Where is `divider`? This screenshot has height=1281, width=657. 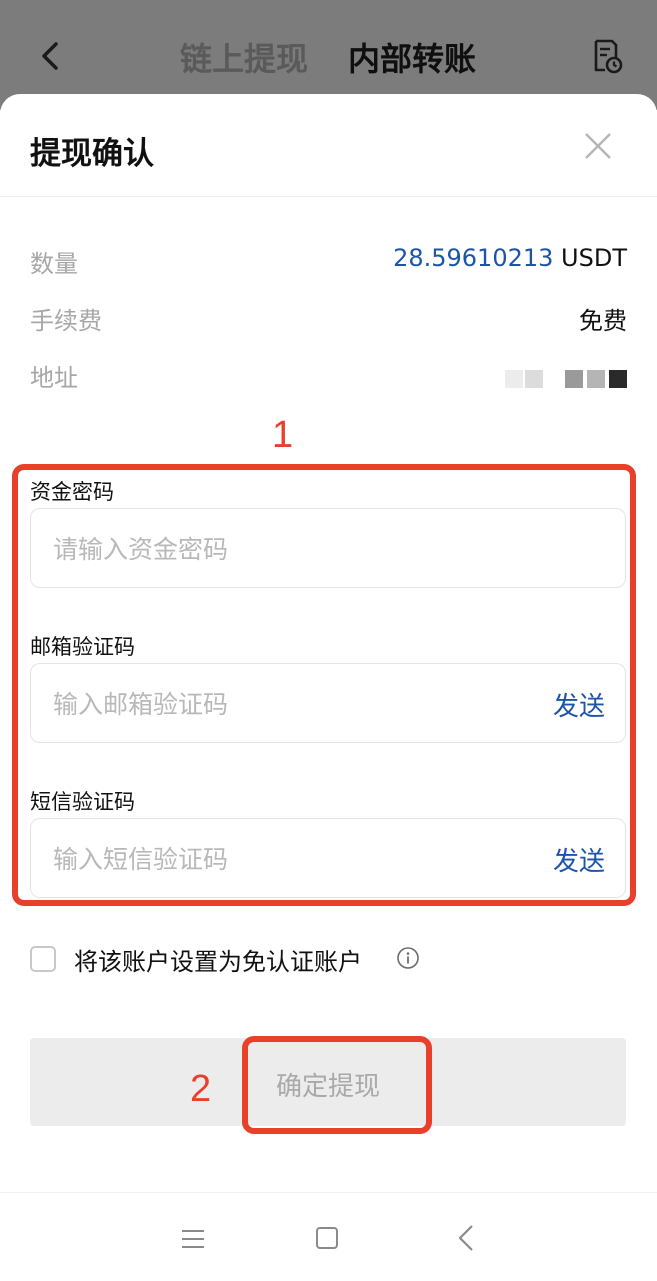 divider is located at coordinates (328, 196).